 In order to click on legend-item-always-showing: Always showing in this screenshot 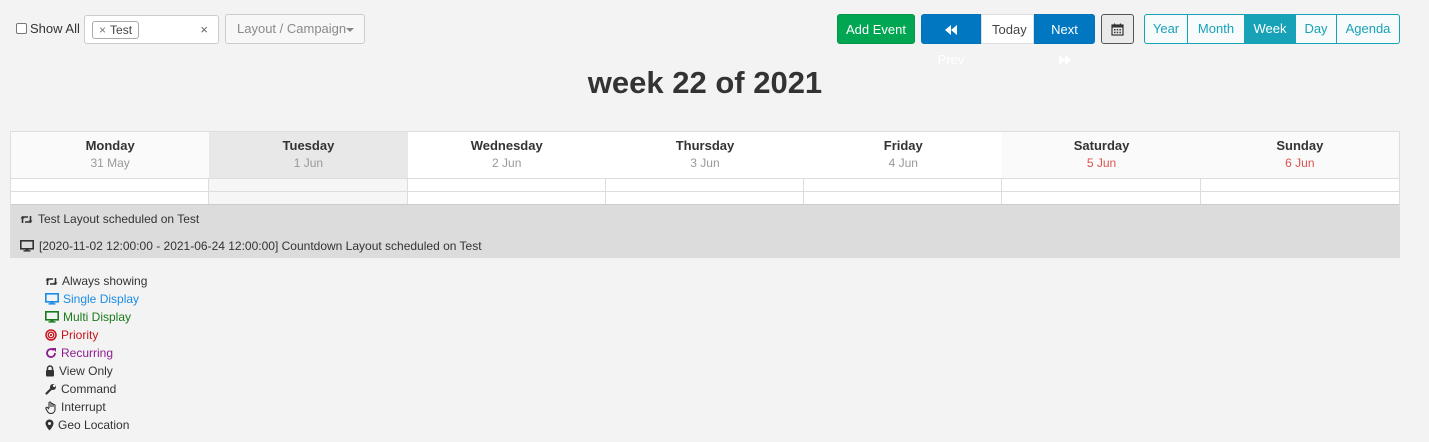, I will do `click(96, 281)`.